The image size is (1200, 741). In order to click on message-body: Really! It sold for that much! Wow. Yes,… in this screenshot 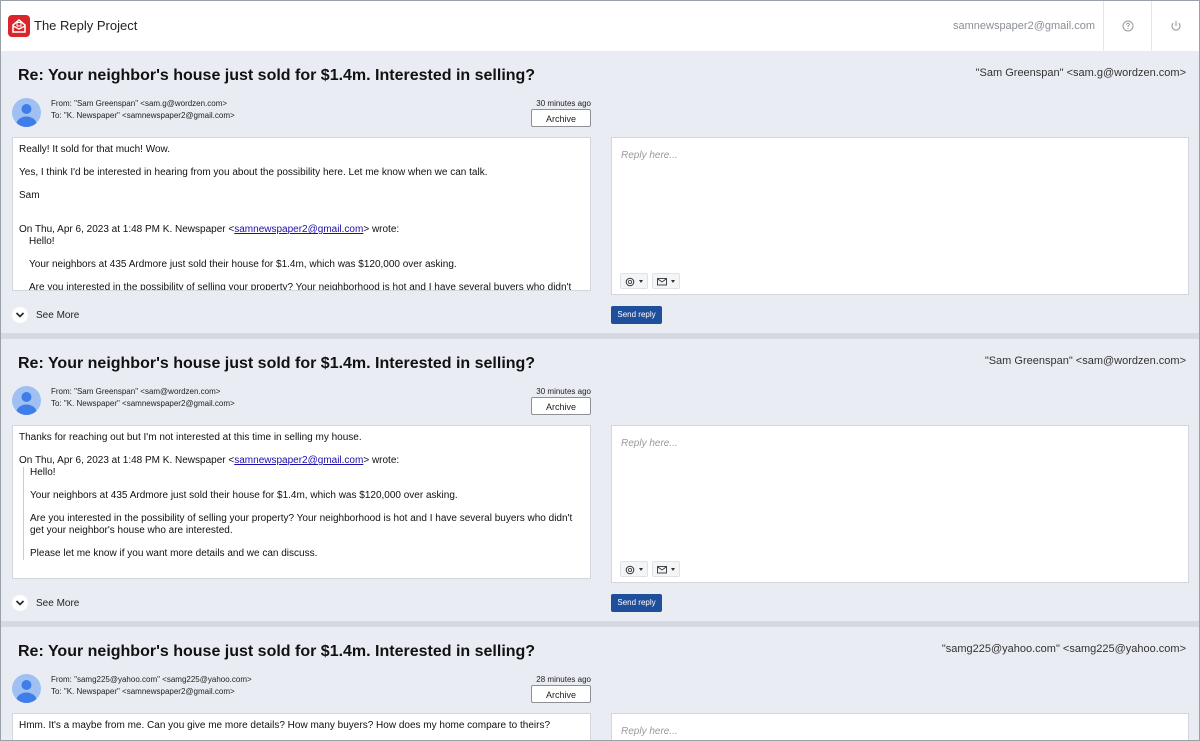, I will do `click(301, 214)`.